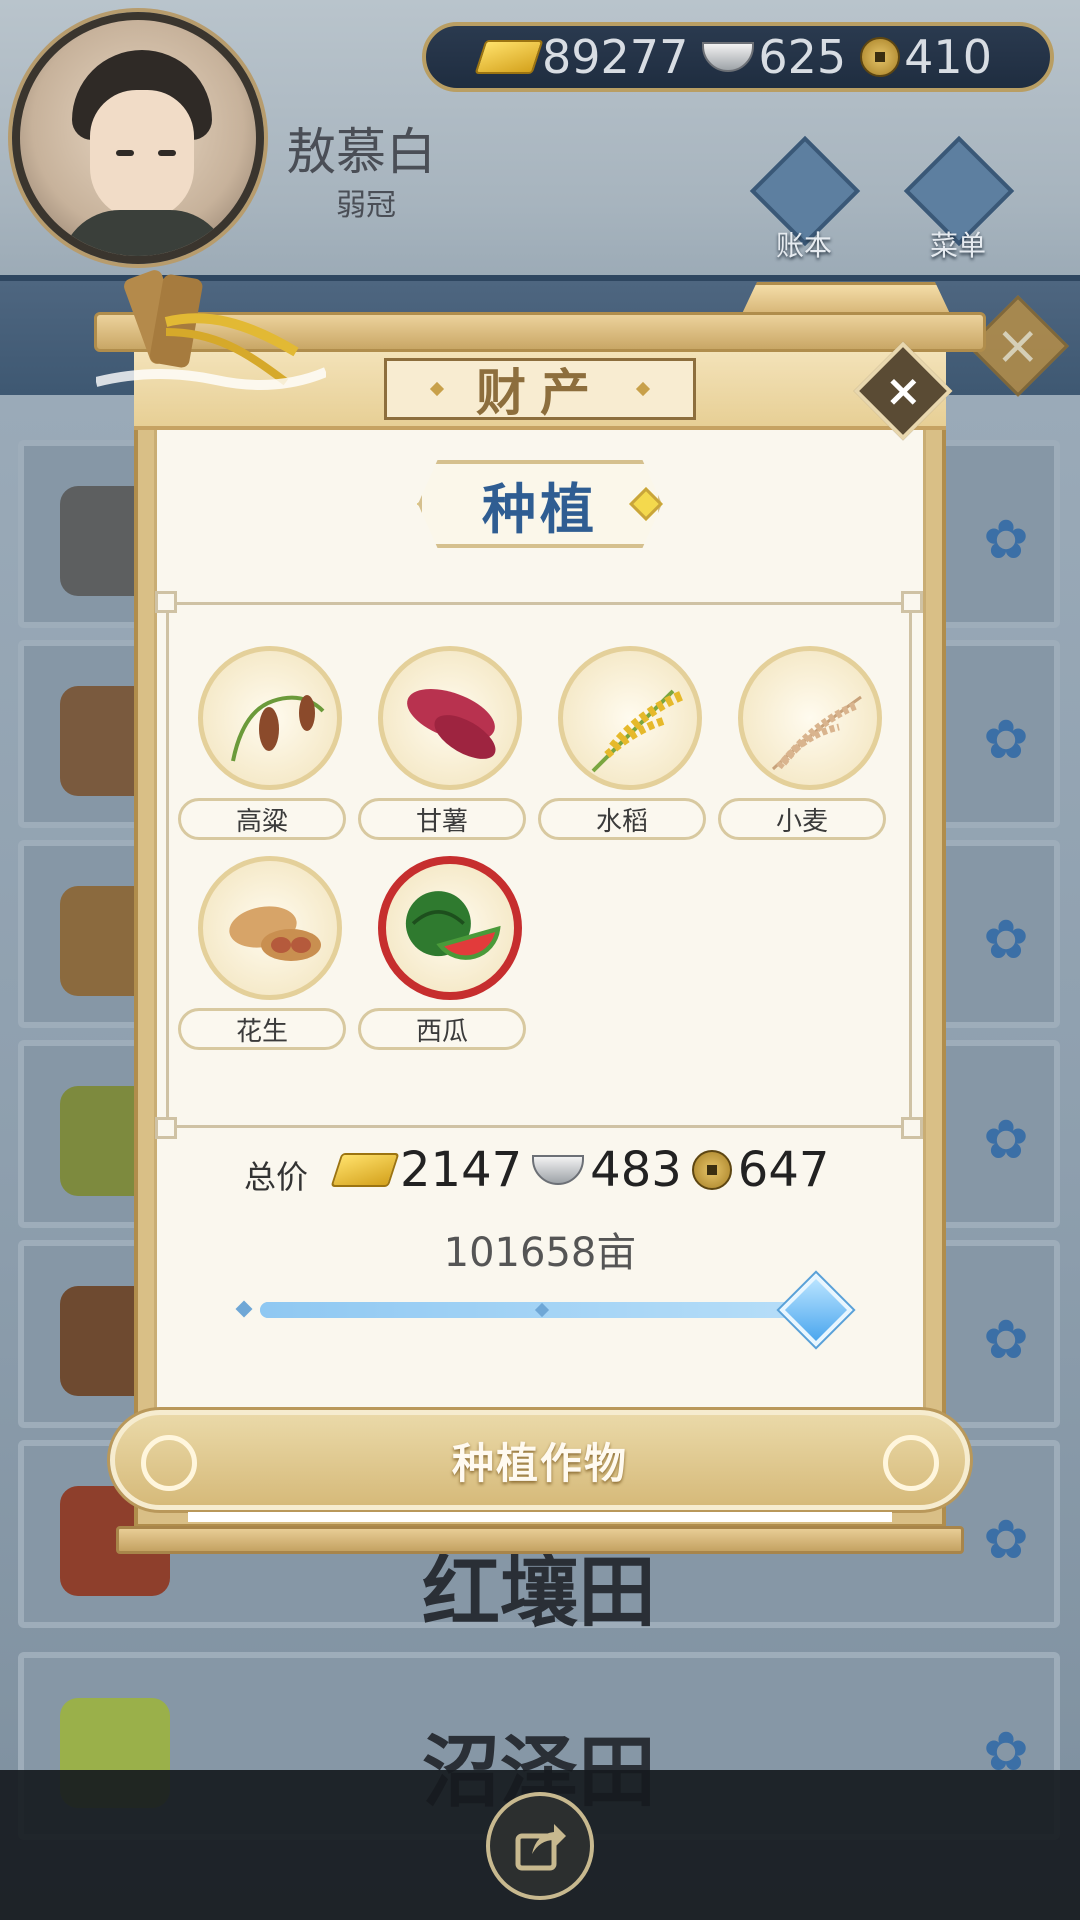 Image resolution: width=1080 pixels, height=1920 pixels. I want to click on menu-label: 菜单, so click(957, 245).